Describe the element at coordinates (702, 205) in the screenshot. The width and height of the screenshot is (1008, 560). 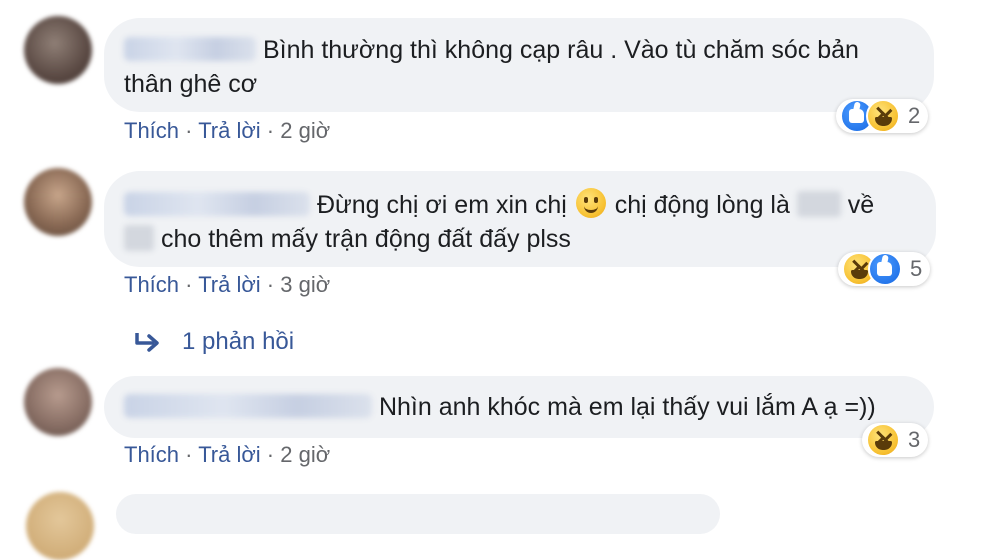
I see `comment-text: chị động lòng là` at that location.